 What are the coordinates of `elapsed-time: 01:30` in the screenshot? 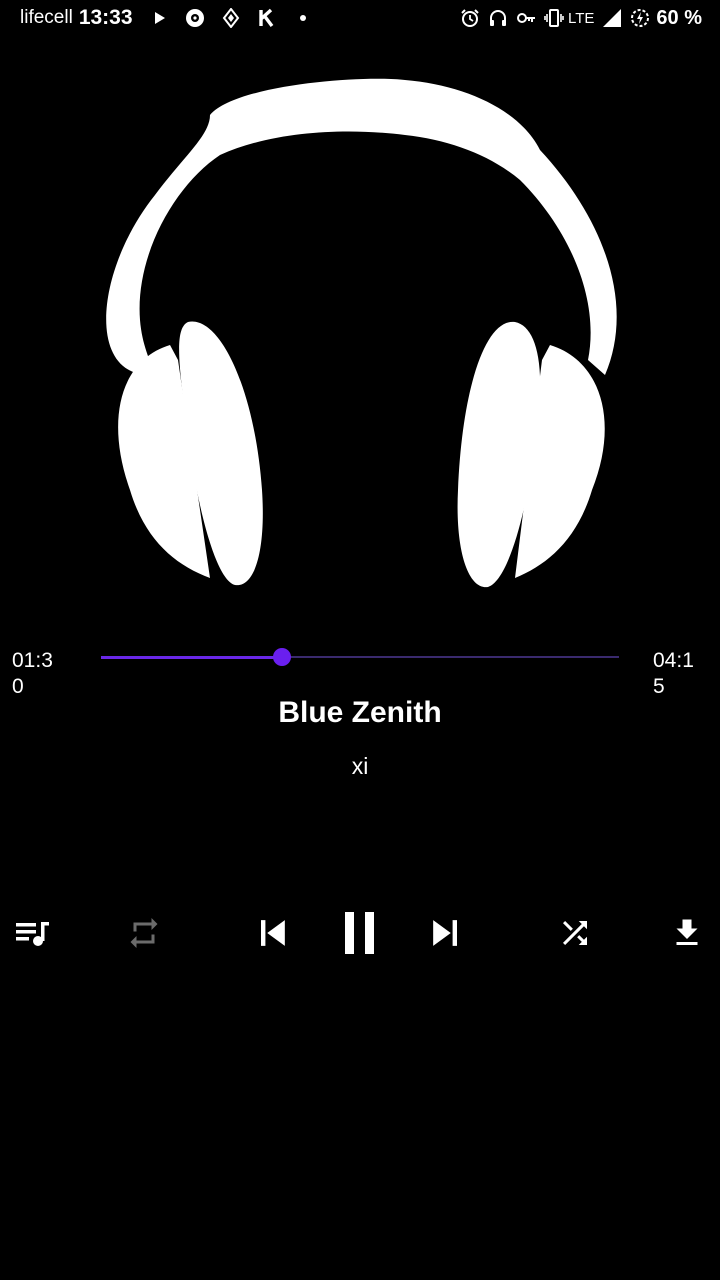 It's located at (32, 673).